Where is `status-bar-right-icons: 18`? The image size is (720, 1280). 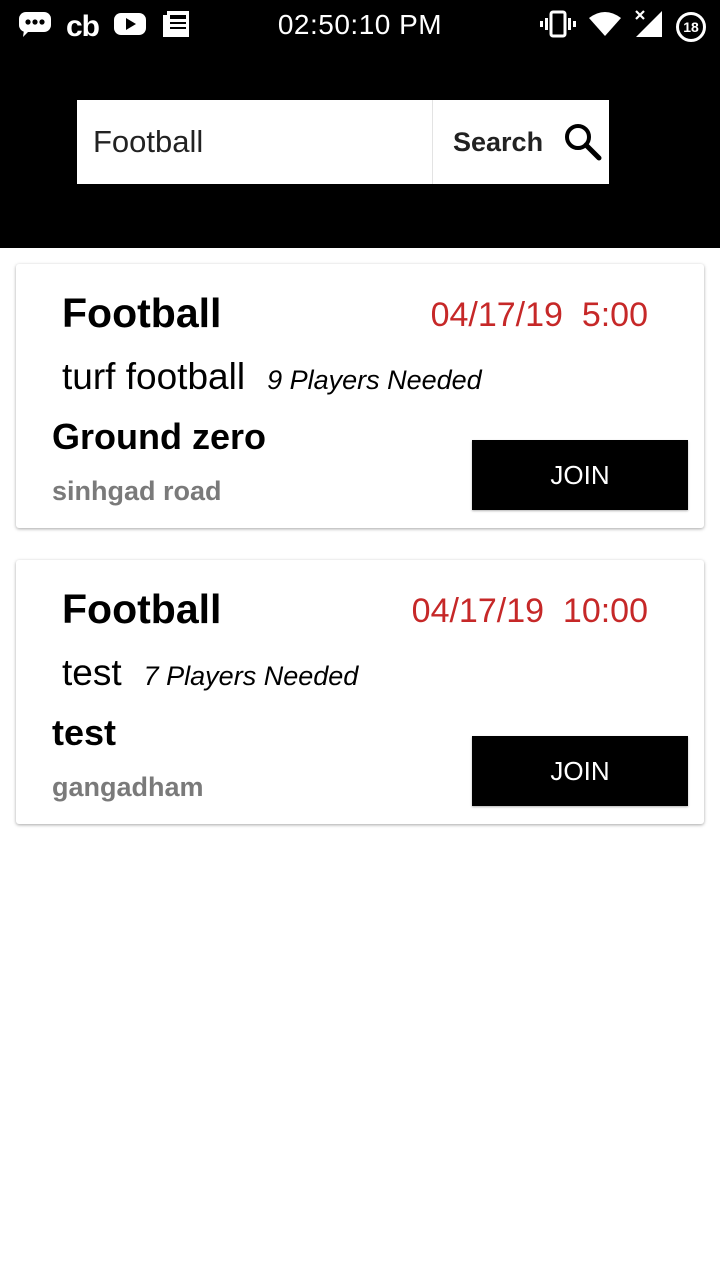 status-bar-right-icons: 18 is located at coordinates (623, 26).